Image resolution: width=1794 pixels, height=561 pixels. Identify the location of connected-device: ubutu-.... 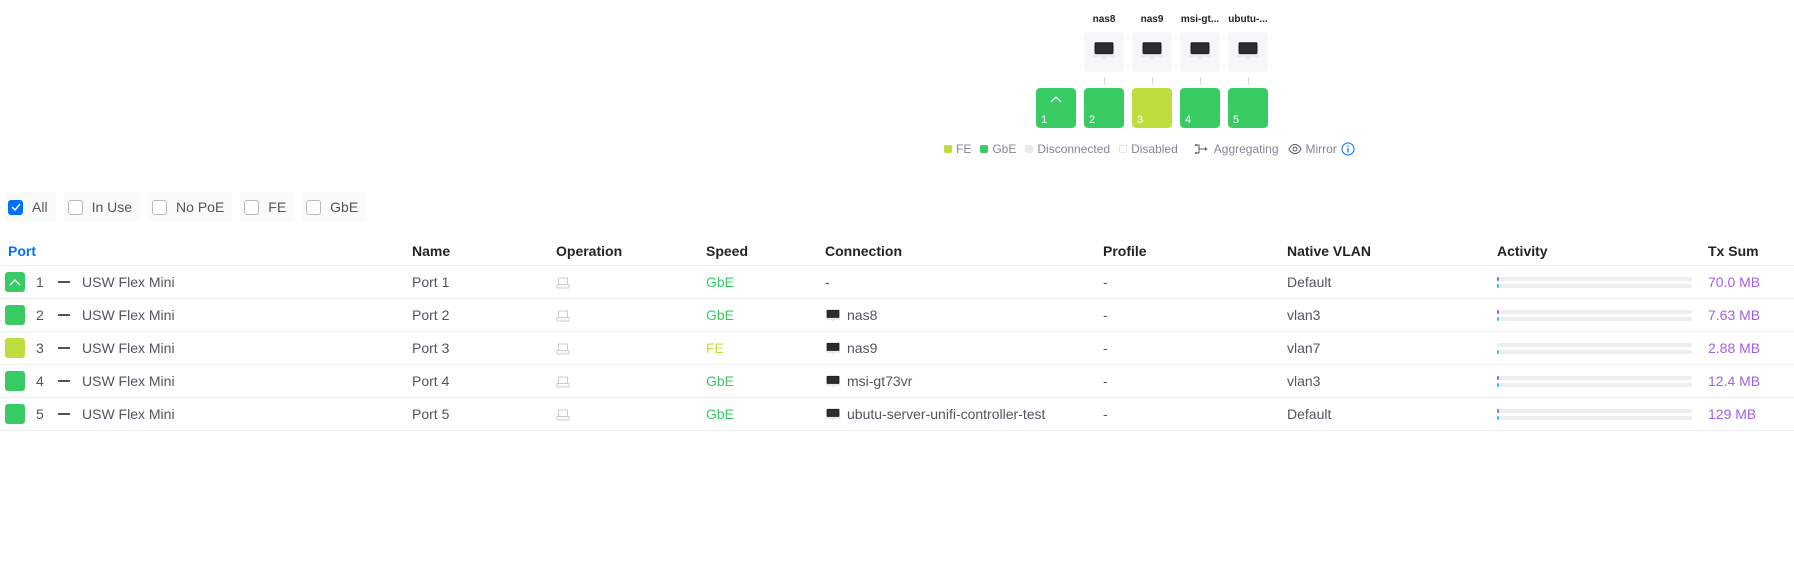
(1248, 49).